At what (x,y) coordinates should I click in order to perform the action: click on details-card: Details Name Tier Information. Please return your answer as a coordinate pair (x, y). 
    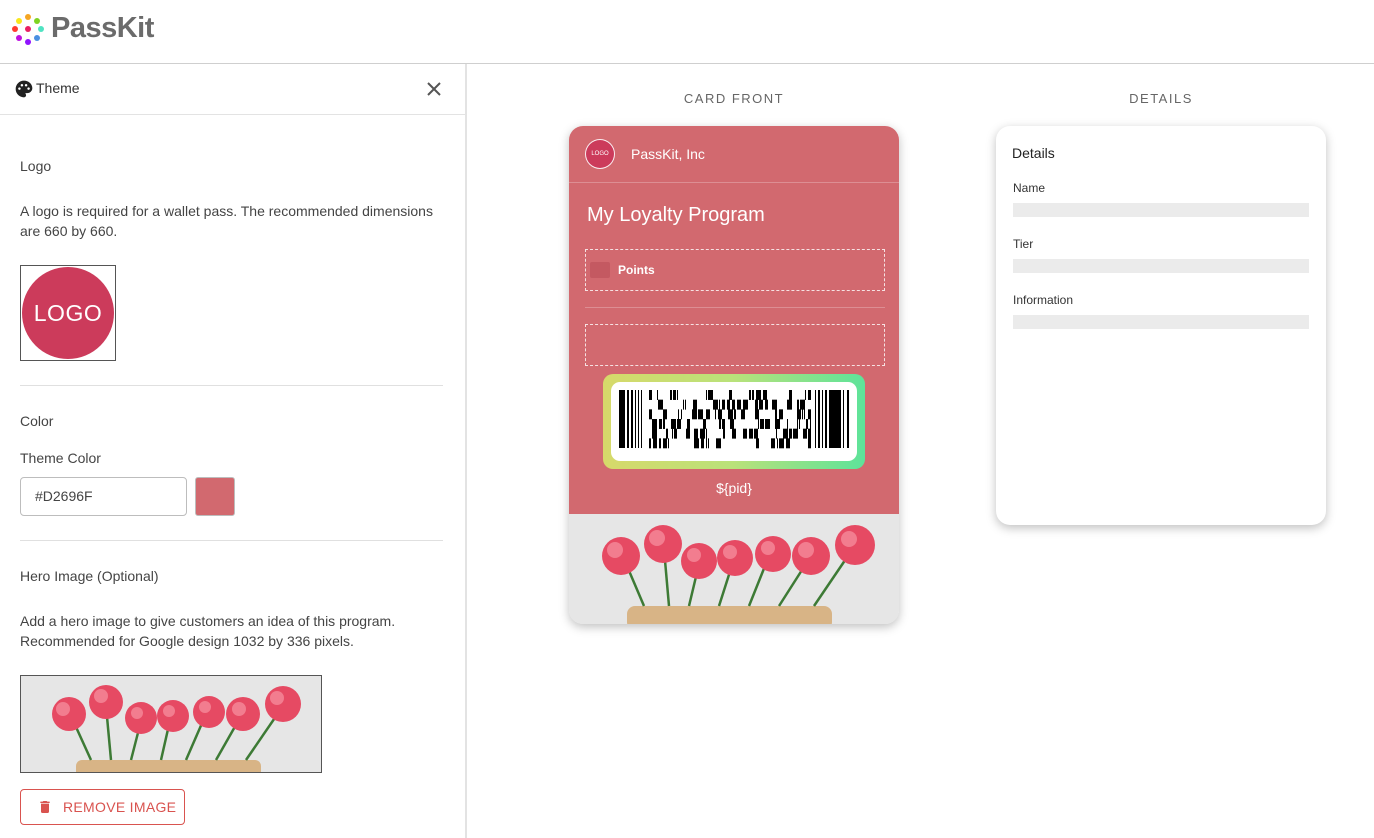
    Looking at the image, I should click on (1161, 325).